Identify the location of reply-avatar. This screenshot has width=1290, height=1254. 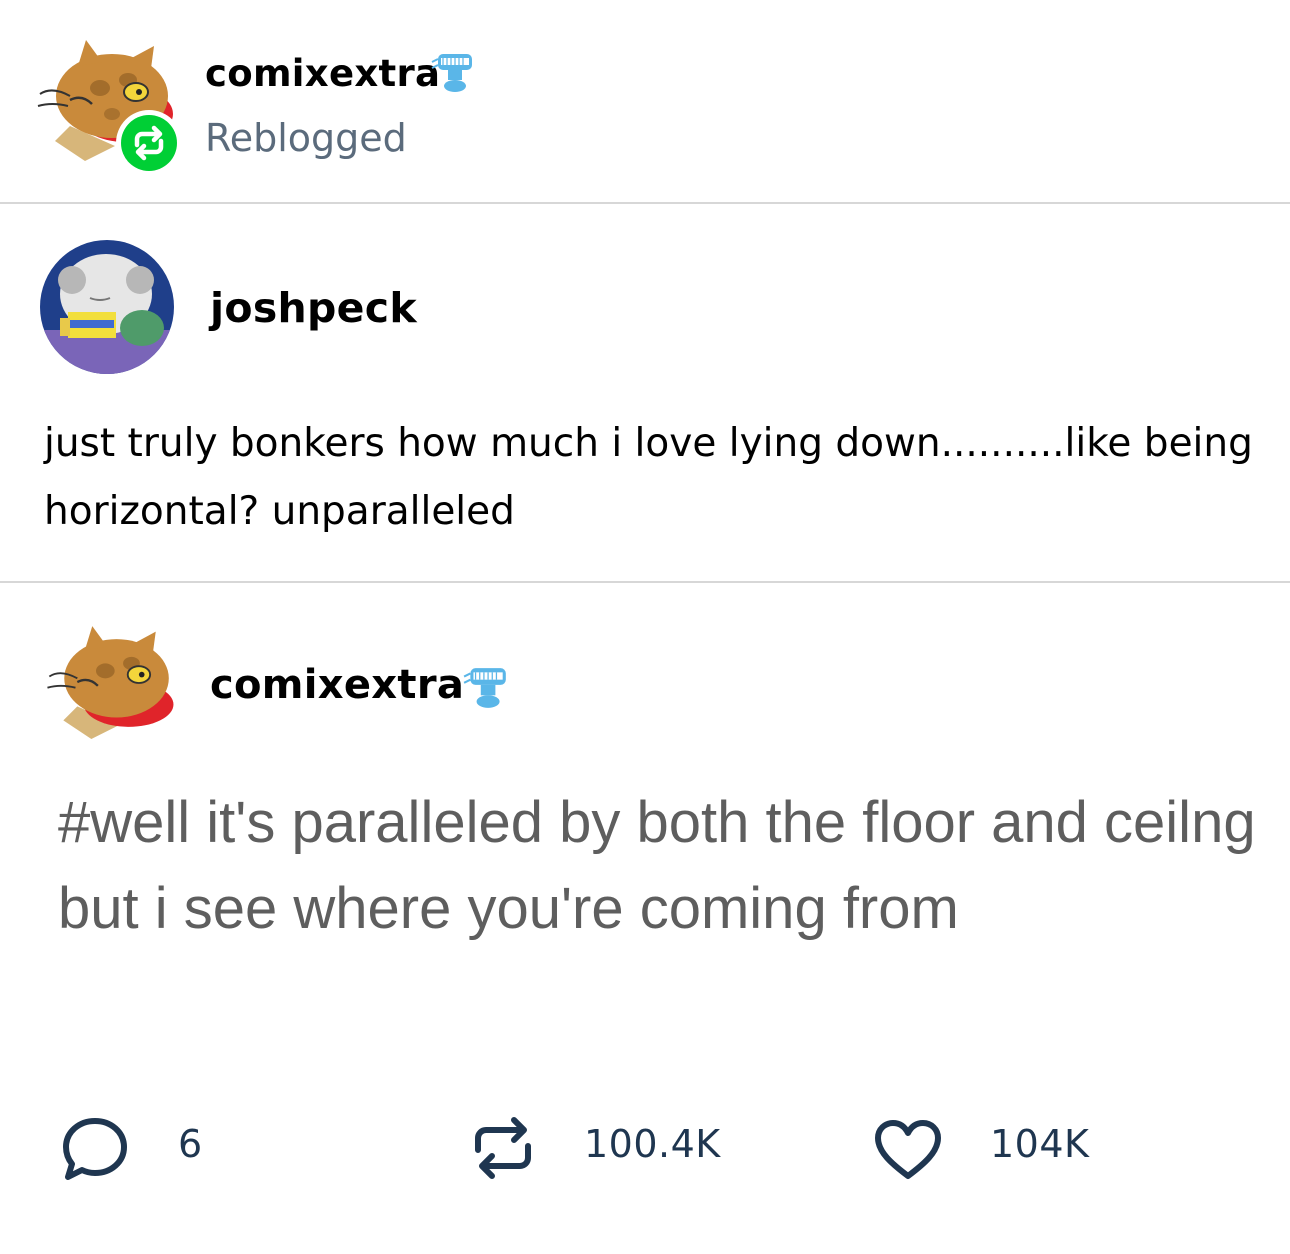
(110, 683).